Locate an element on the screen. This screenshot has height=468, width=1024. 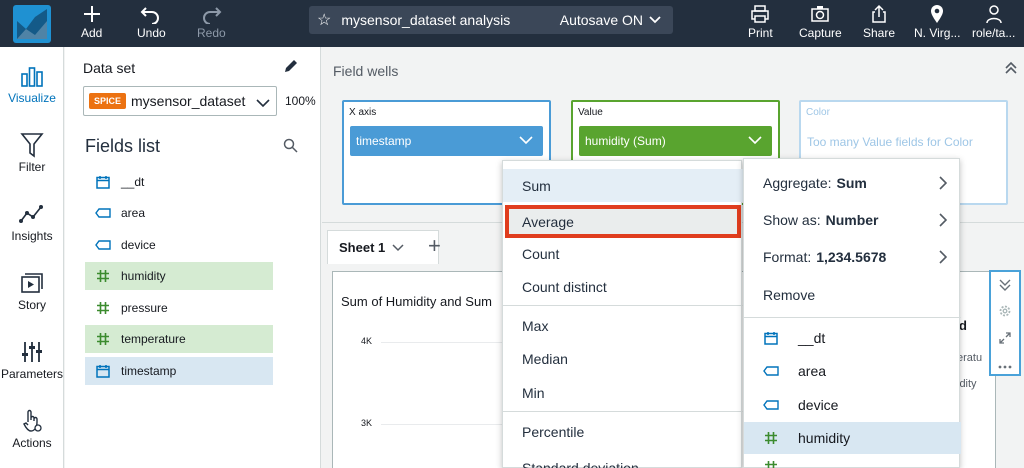
menu-item-average: Average is located at coordinates (623, 221).